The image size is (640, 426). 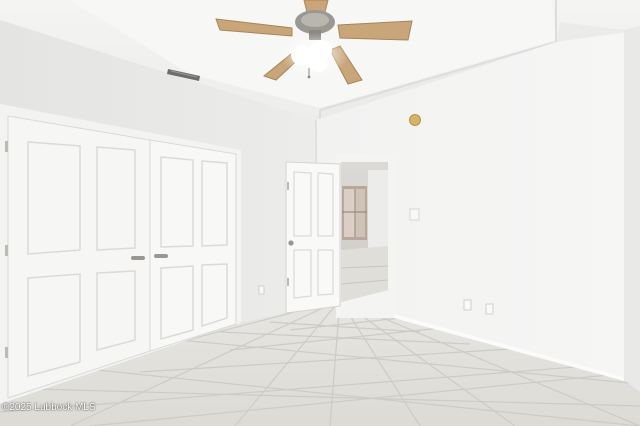 I want to click on smoke-detector, so click(x=415, y=120).